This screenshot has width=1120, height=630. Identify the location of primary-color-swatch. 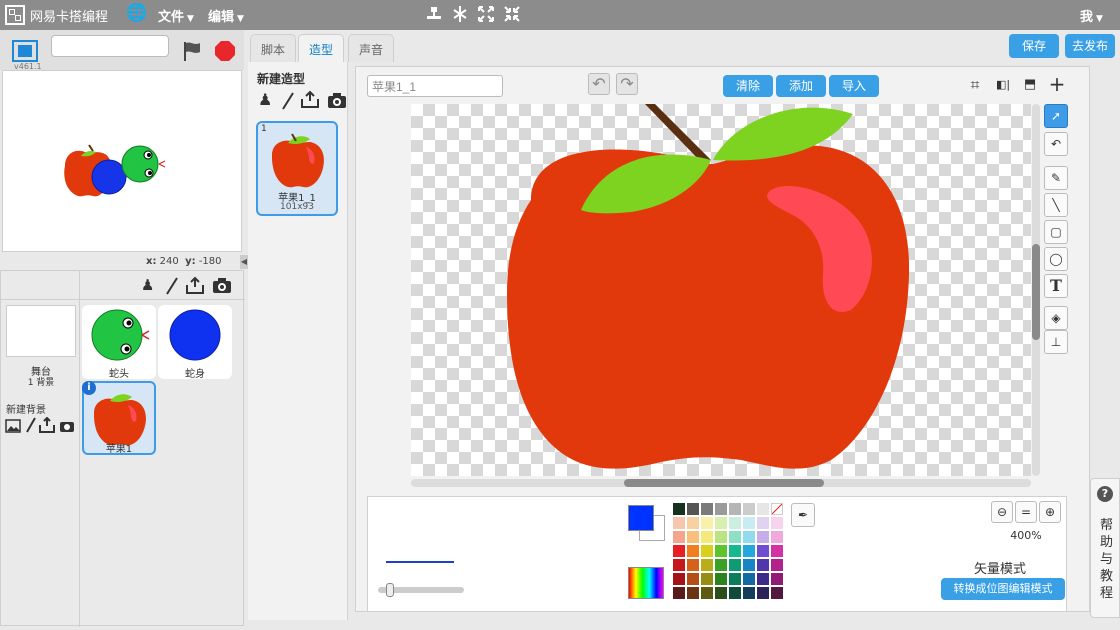
(641, 518).